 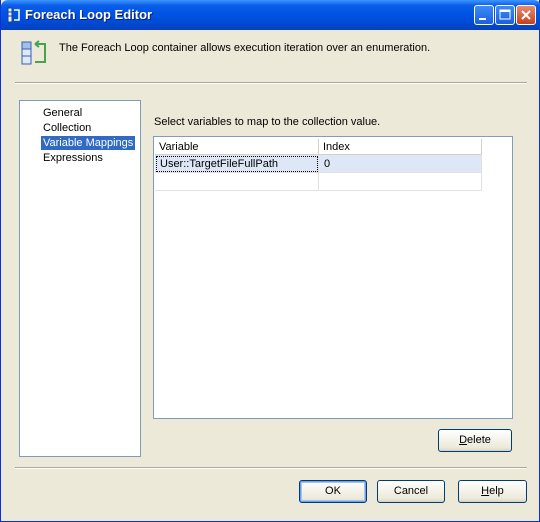 I want to click on delete-mnemonic: D, so click(x=463, y=440).